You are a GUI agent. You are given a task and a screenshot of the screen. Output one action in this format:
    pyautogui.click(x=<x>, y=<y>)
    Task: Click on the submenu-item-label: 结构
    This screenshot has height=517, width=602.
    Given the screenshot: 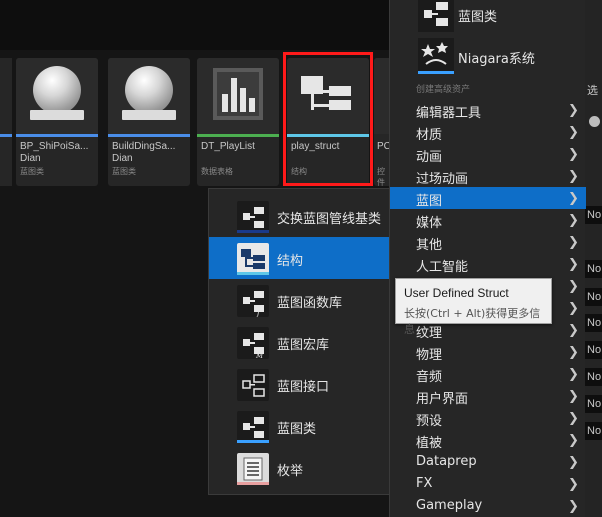 What is the action you would take?
    pyautogui.click(x=290, y=261)
    